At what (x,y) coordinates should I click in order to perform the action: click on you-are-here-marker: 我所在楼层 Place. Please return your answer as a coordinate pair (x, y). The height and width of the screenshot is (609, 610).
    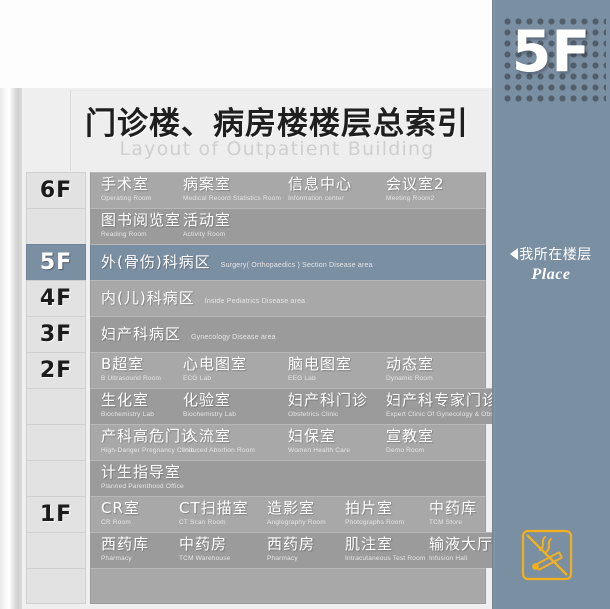
    Looking at the image, I should click on (551, 264).